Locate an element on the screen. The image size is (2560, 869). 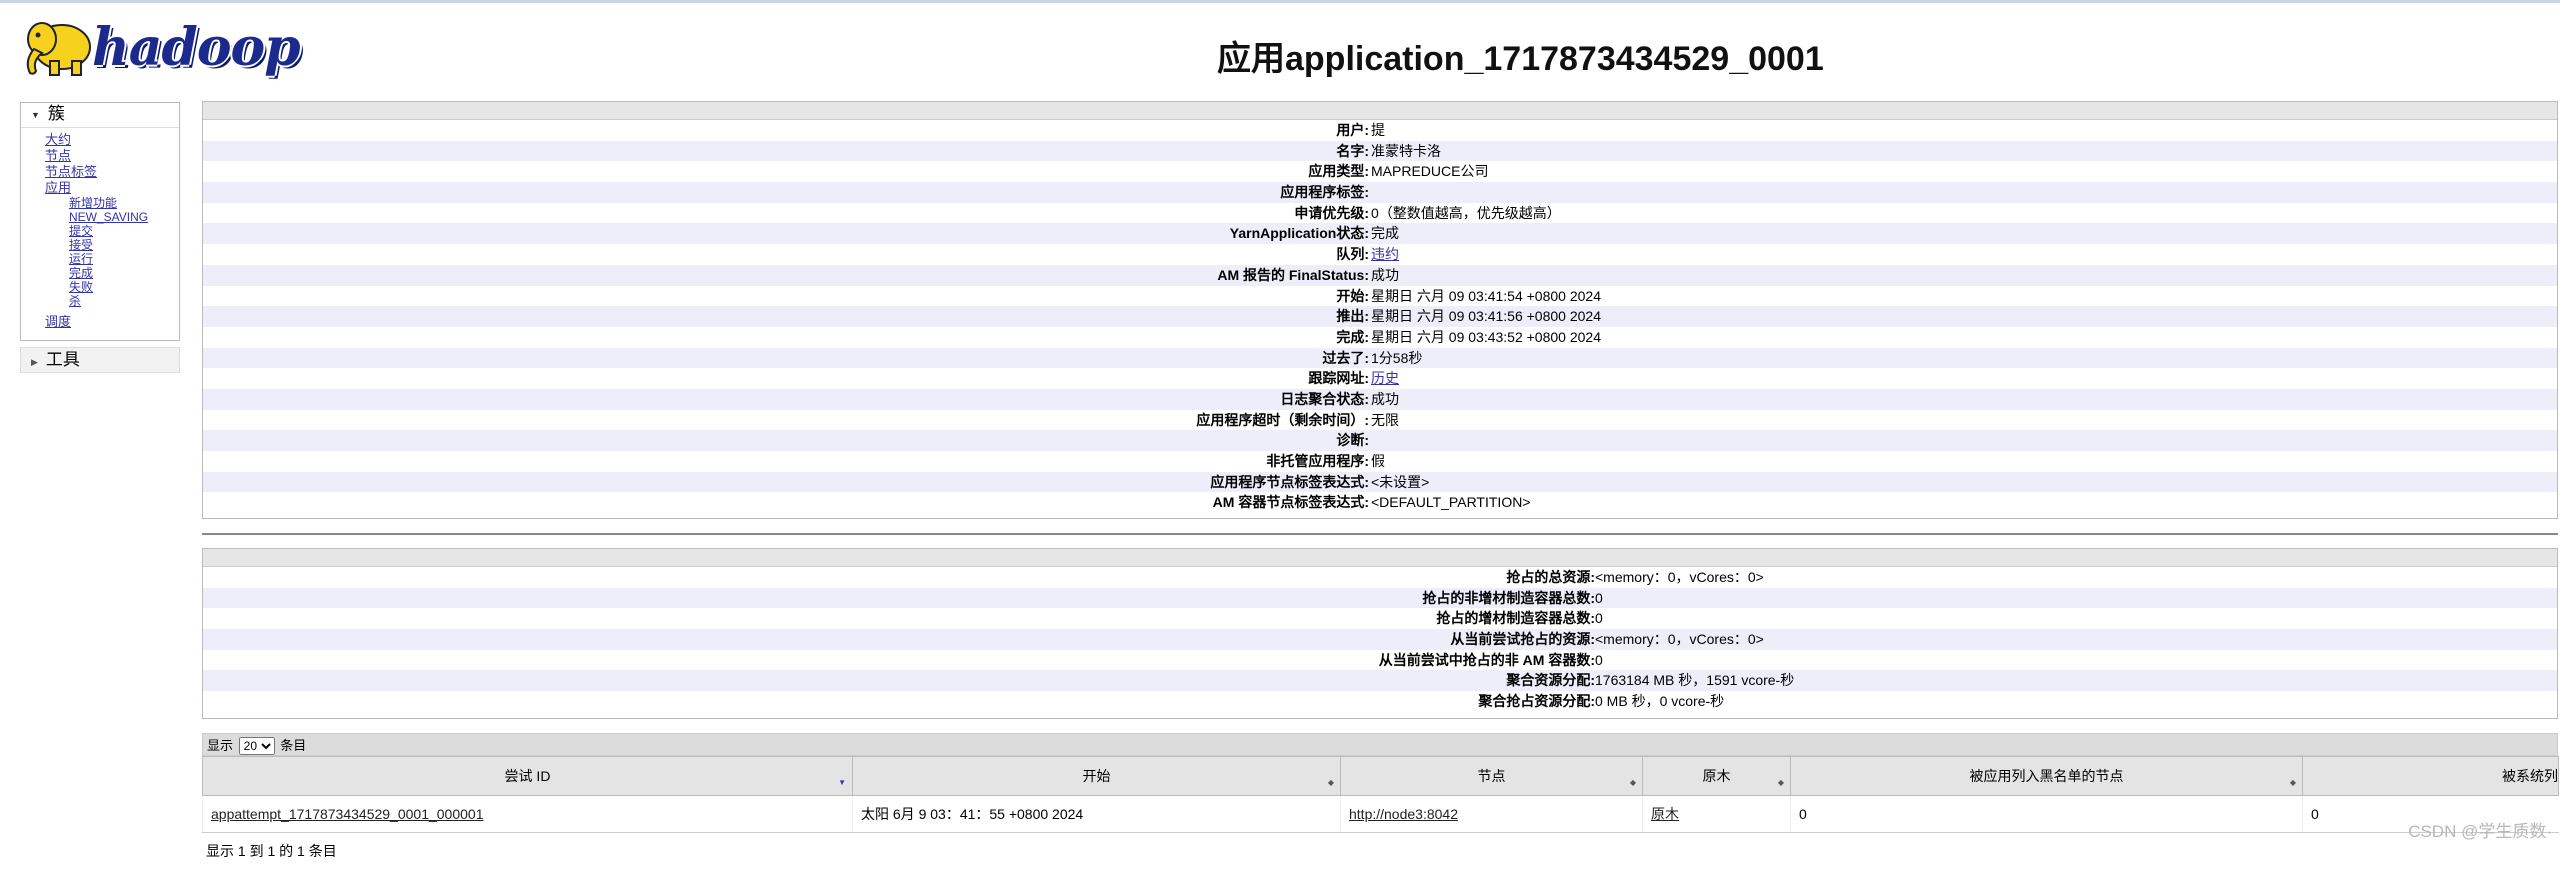
table-info: 显示 1 到 1 的 1 条目 is located at coordinates (271, 851).